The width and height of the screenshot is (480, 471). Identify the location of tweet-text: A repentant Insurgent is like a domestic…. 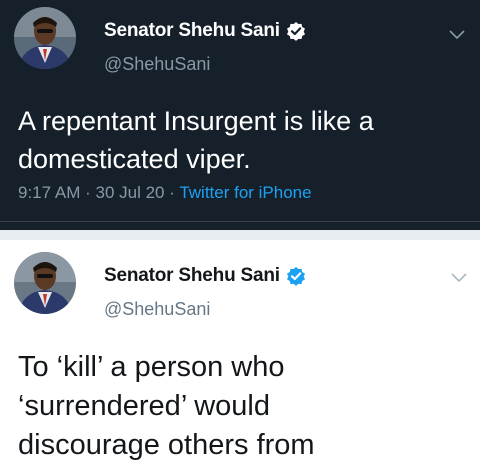
(240, 140).